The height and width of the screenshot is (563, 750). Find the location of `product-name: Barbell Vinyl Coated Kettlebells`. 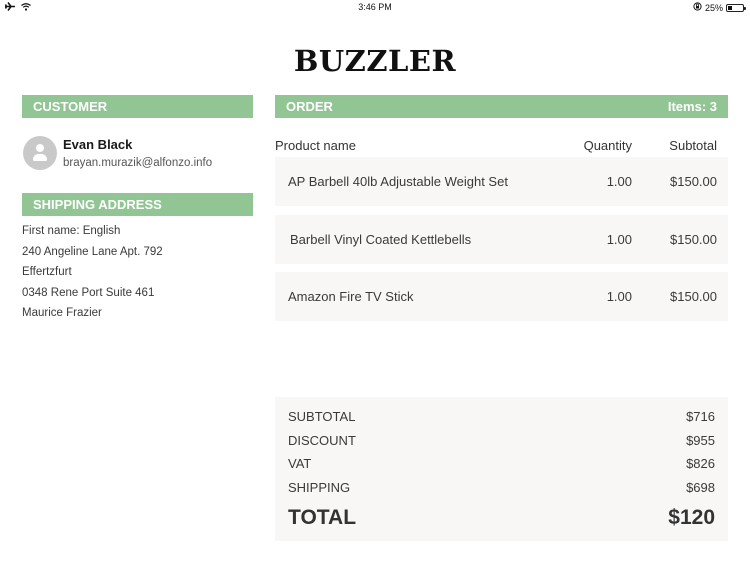

product-name: Barbell Vinyl Coated Kettlebells is located at coordinates (381, 239).